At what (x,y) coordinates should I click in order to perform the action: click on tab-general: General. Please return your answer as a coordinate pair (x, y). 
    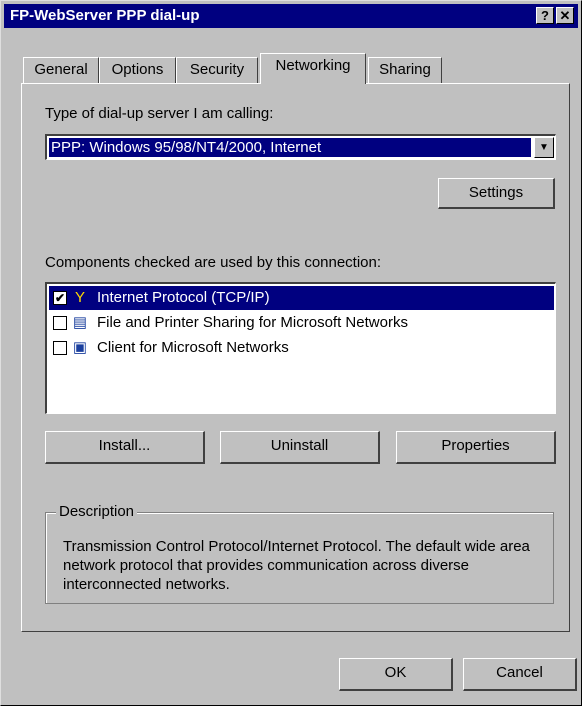
    Looking at the image, I should click on (61, 70).